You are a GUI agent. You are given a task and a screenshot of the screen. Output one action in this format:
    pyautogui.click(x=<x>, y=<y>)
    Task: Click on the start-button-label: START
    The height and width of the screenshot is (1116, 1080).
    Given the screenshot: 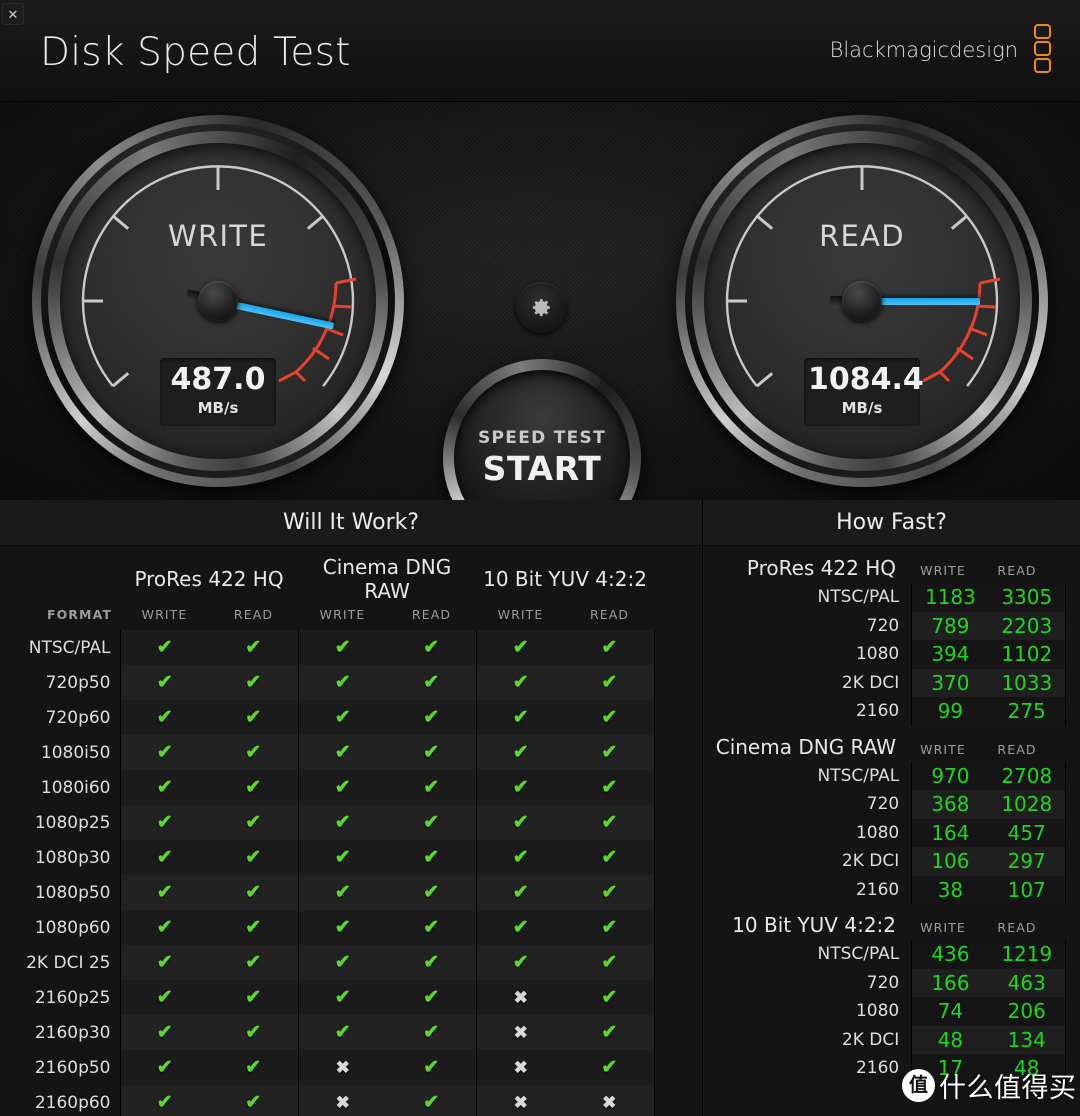 What is the action you would take?
    pyautogui.click(x=542, y=468)
    